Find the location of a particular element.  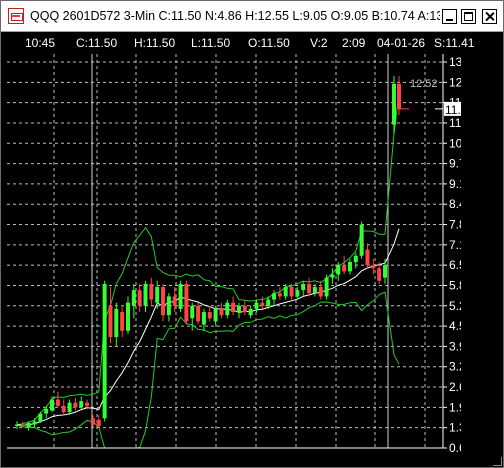

status-high: H:11.50 is located at coordinates (155, 43).